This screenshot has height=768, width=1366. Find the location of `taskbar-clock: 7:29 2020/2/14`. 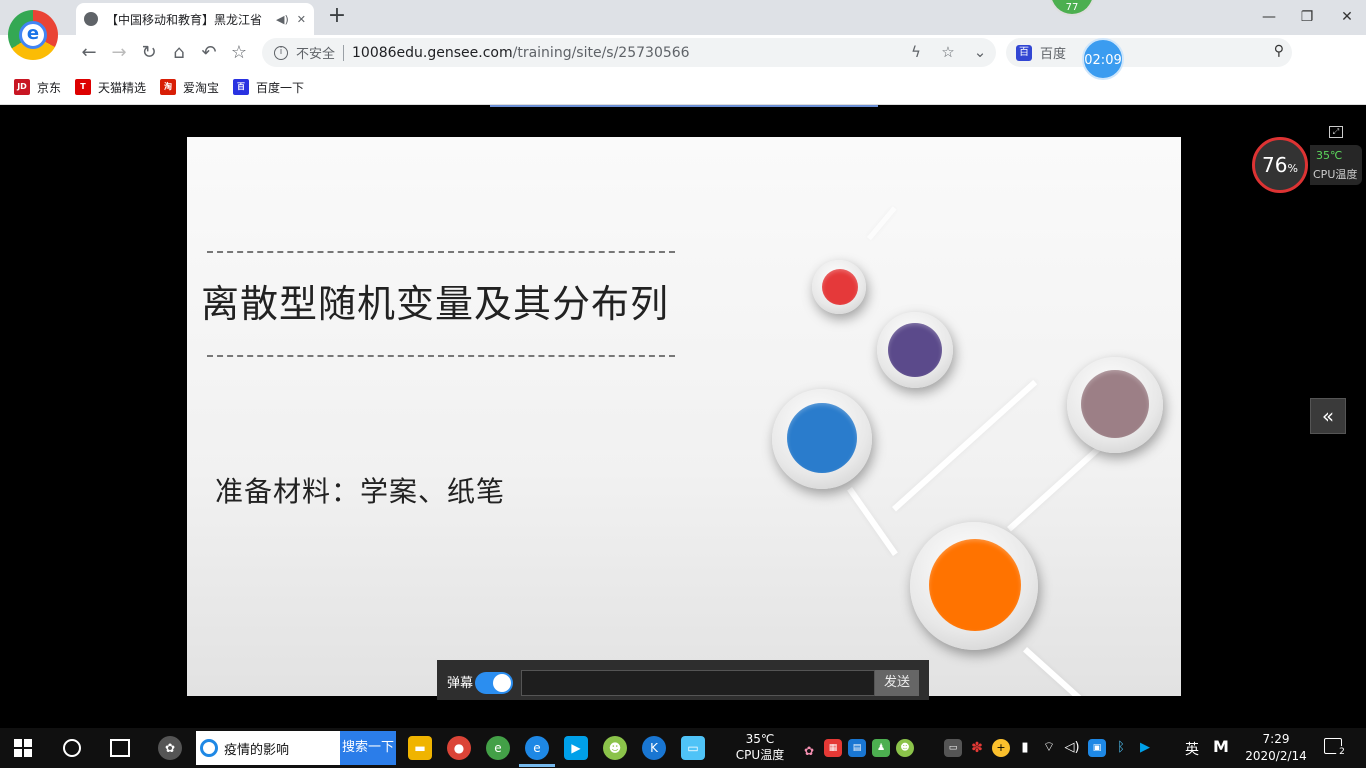

taskbar-clock: 7:29 2020/2/14 is located at coordinates (1276, 748).